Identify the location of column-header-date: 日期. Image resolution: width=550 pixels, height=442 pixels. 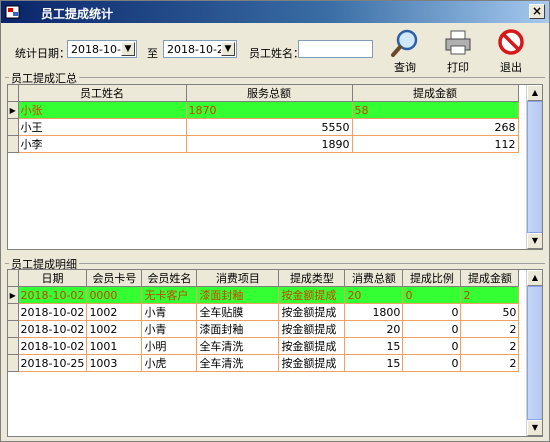
(53, 278).